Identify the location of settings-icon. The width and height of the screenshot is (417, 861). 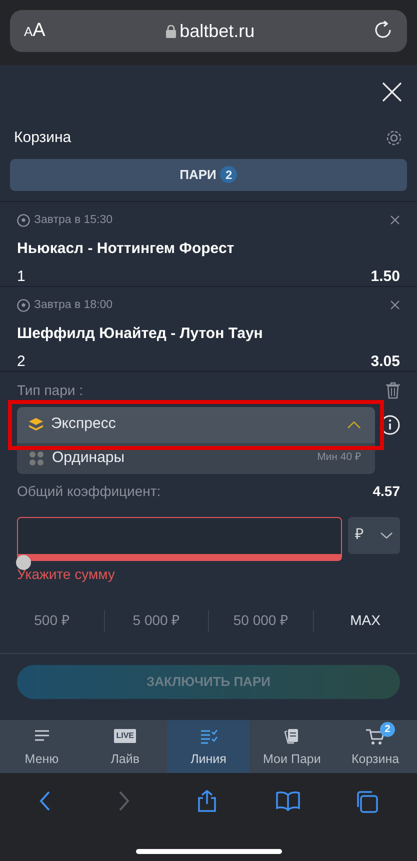
(394, 138).